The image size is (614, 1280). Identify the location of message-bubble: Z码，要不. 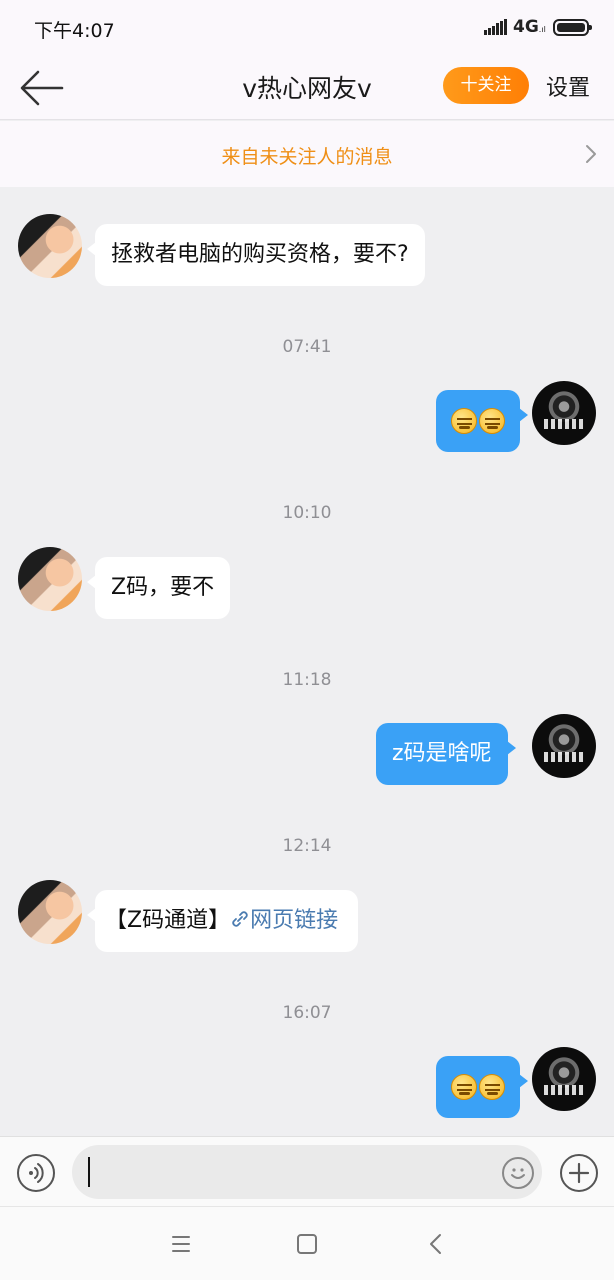
(158, 588).